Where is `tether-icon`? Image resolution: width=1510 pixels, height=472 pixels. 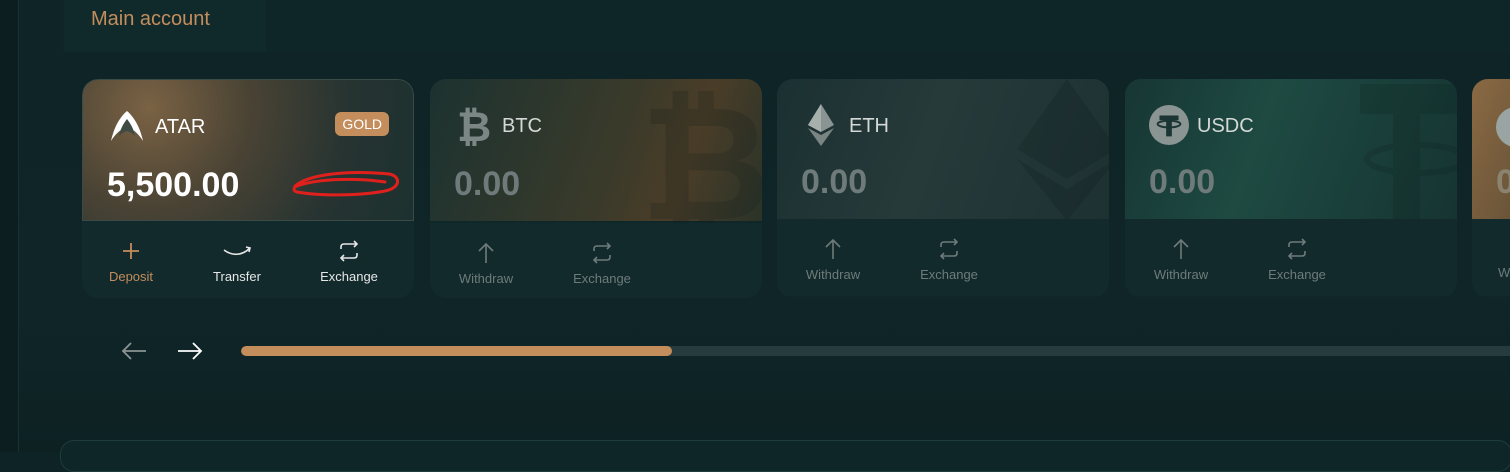
tether-icon is located at coordinates (1169, 125).